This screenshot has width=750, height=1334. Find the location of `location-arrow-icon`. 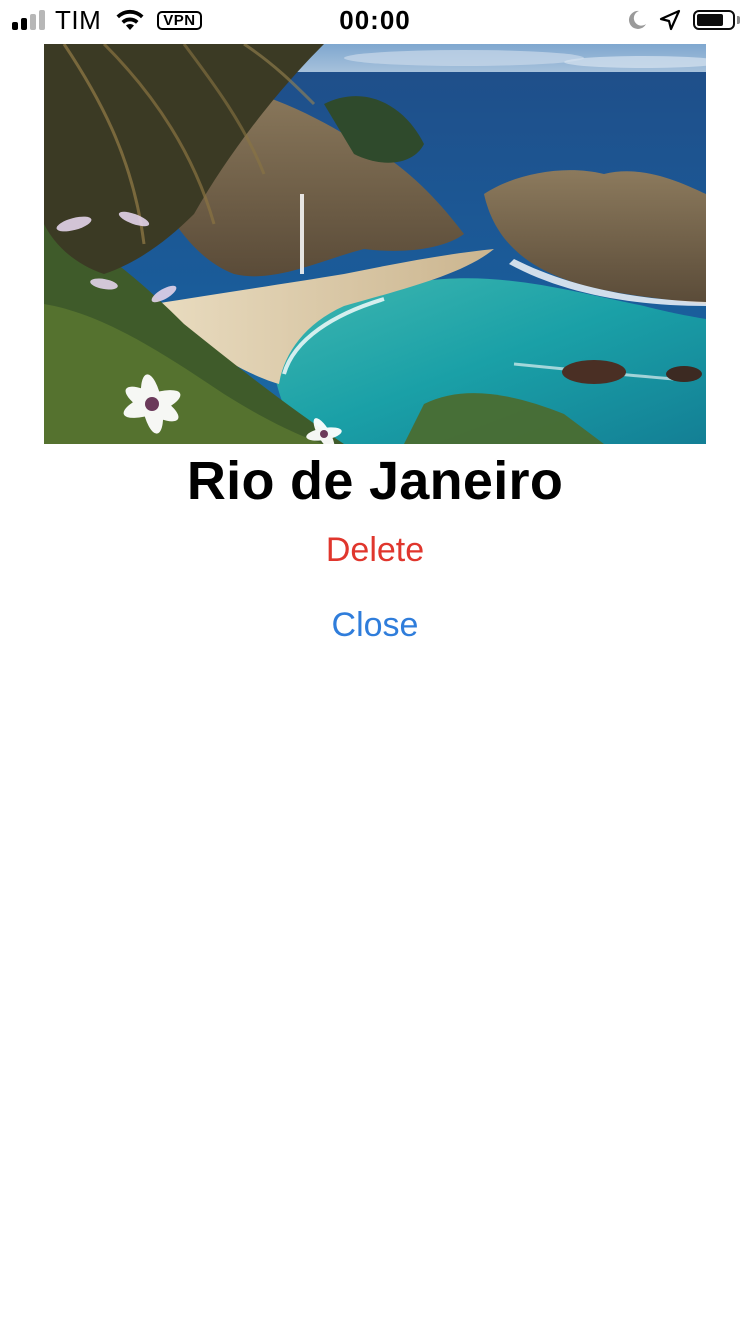

location-arrow-icon is located at coordinates (670, 20).